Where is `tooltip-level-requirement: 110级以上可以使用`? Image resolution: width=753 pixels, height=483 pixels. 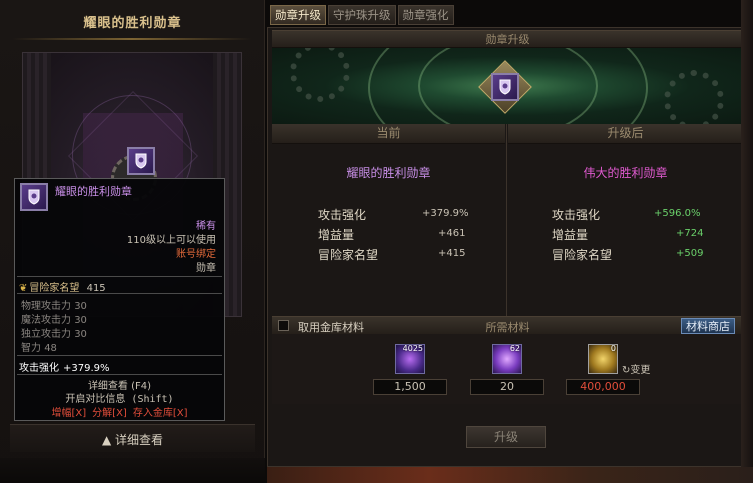
tooltip-level-requirement: 110级以上可以使用 is located at coordinates (171, 240).